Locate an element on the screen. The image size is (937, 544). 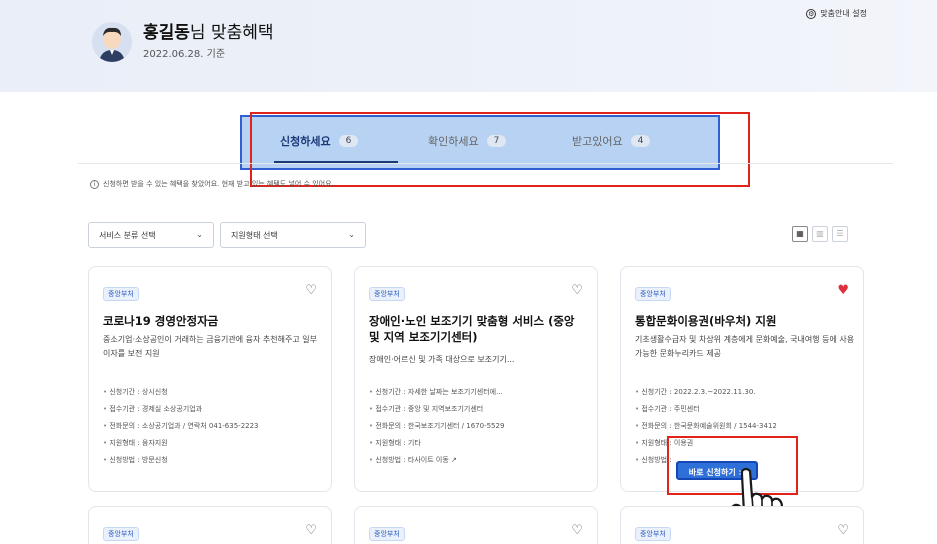
view-toggle: ▦ ▥ ☰ is located at coordinates (820, 234).